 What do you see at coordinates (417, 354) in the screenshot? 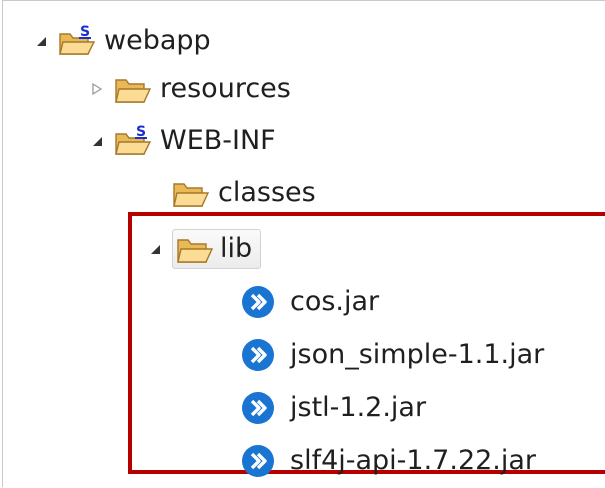
I see `tree-item-label: json_simple-1.1.jar` at bounding box center [417, 354].